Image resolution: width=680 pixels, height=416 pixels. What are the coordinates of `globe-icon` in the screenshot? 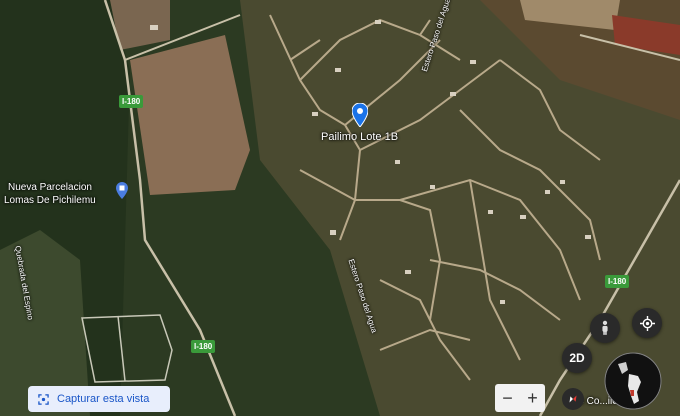 It's located at (633, 381).